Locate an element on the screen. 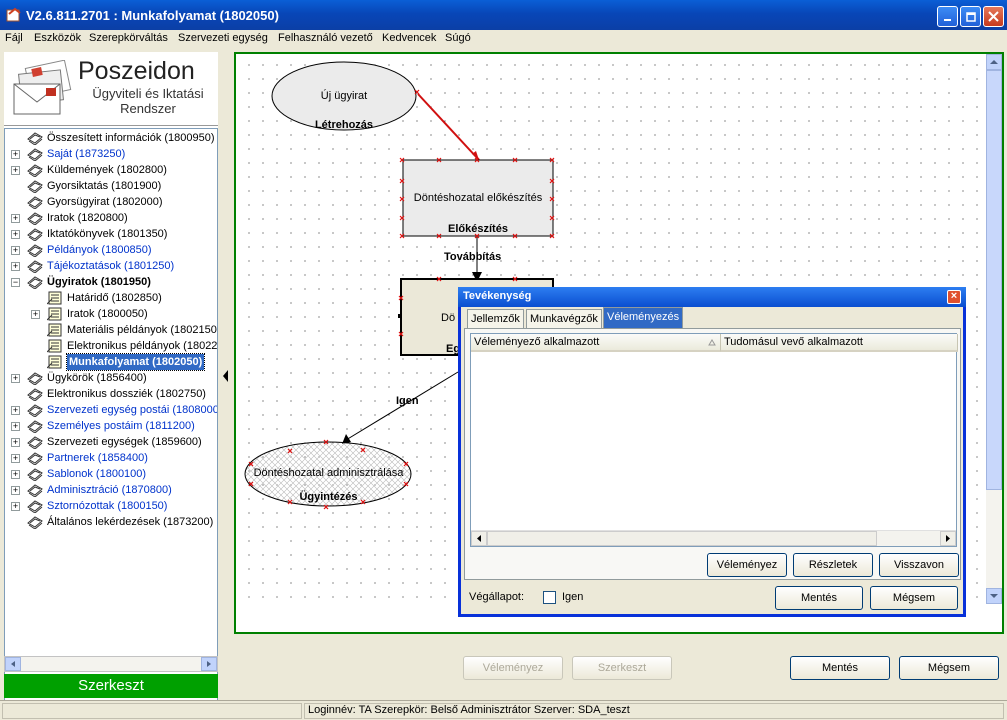  tree-item: + Iratok (1800050) is located at coordinates (111, 314).